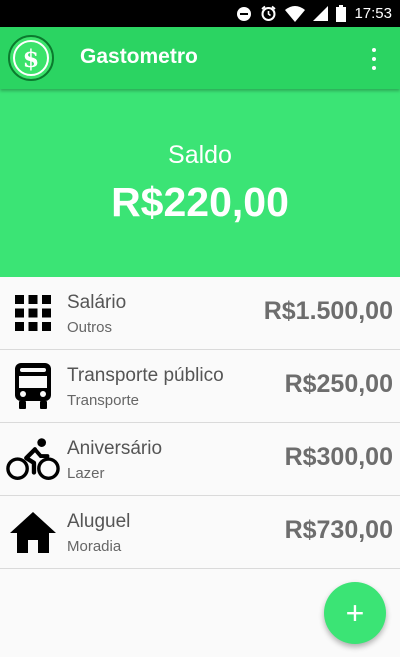 The width and height of the screenshot is (400, 657). Describe the element at coordinates (200, 202) in the screenshot. I see `balance-value: R$220,00` at that location.